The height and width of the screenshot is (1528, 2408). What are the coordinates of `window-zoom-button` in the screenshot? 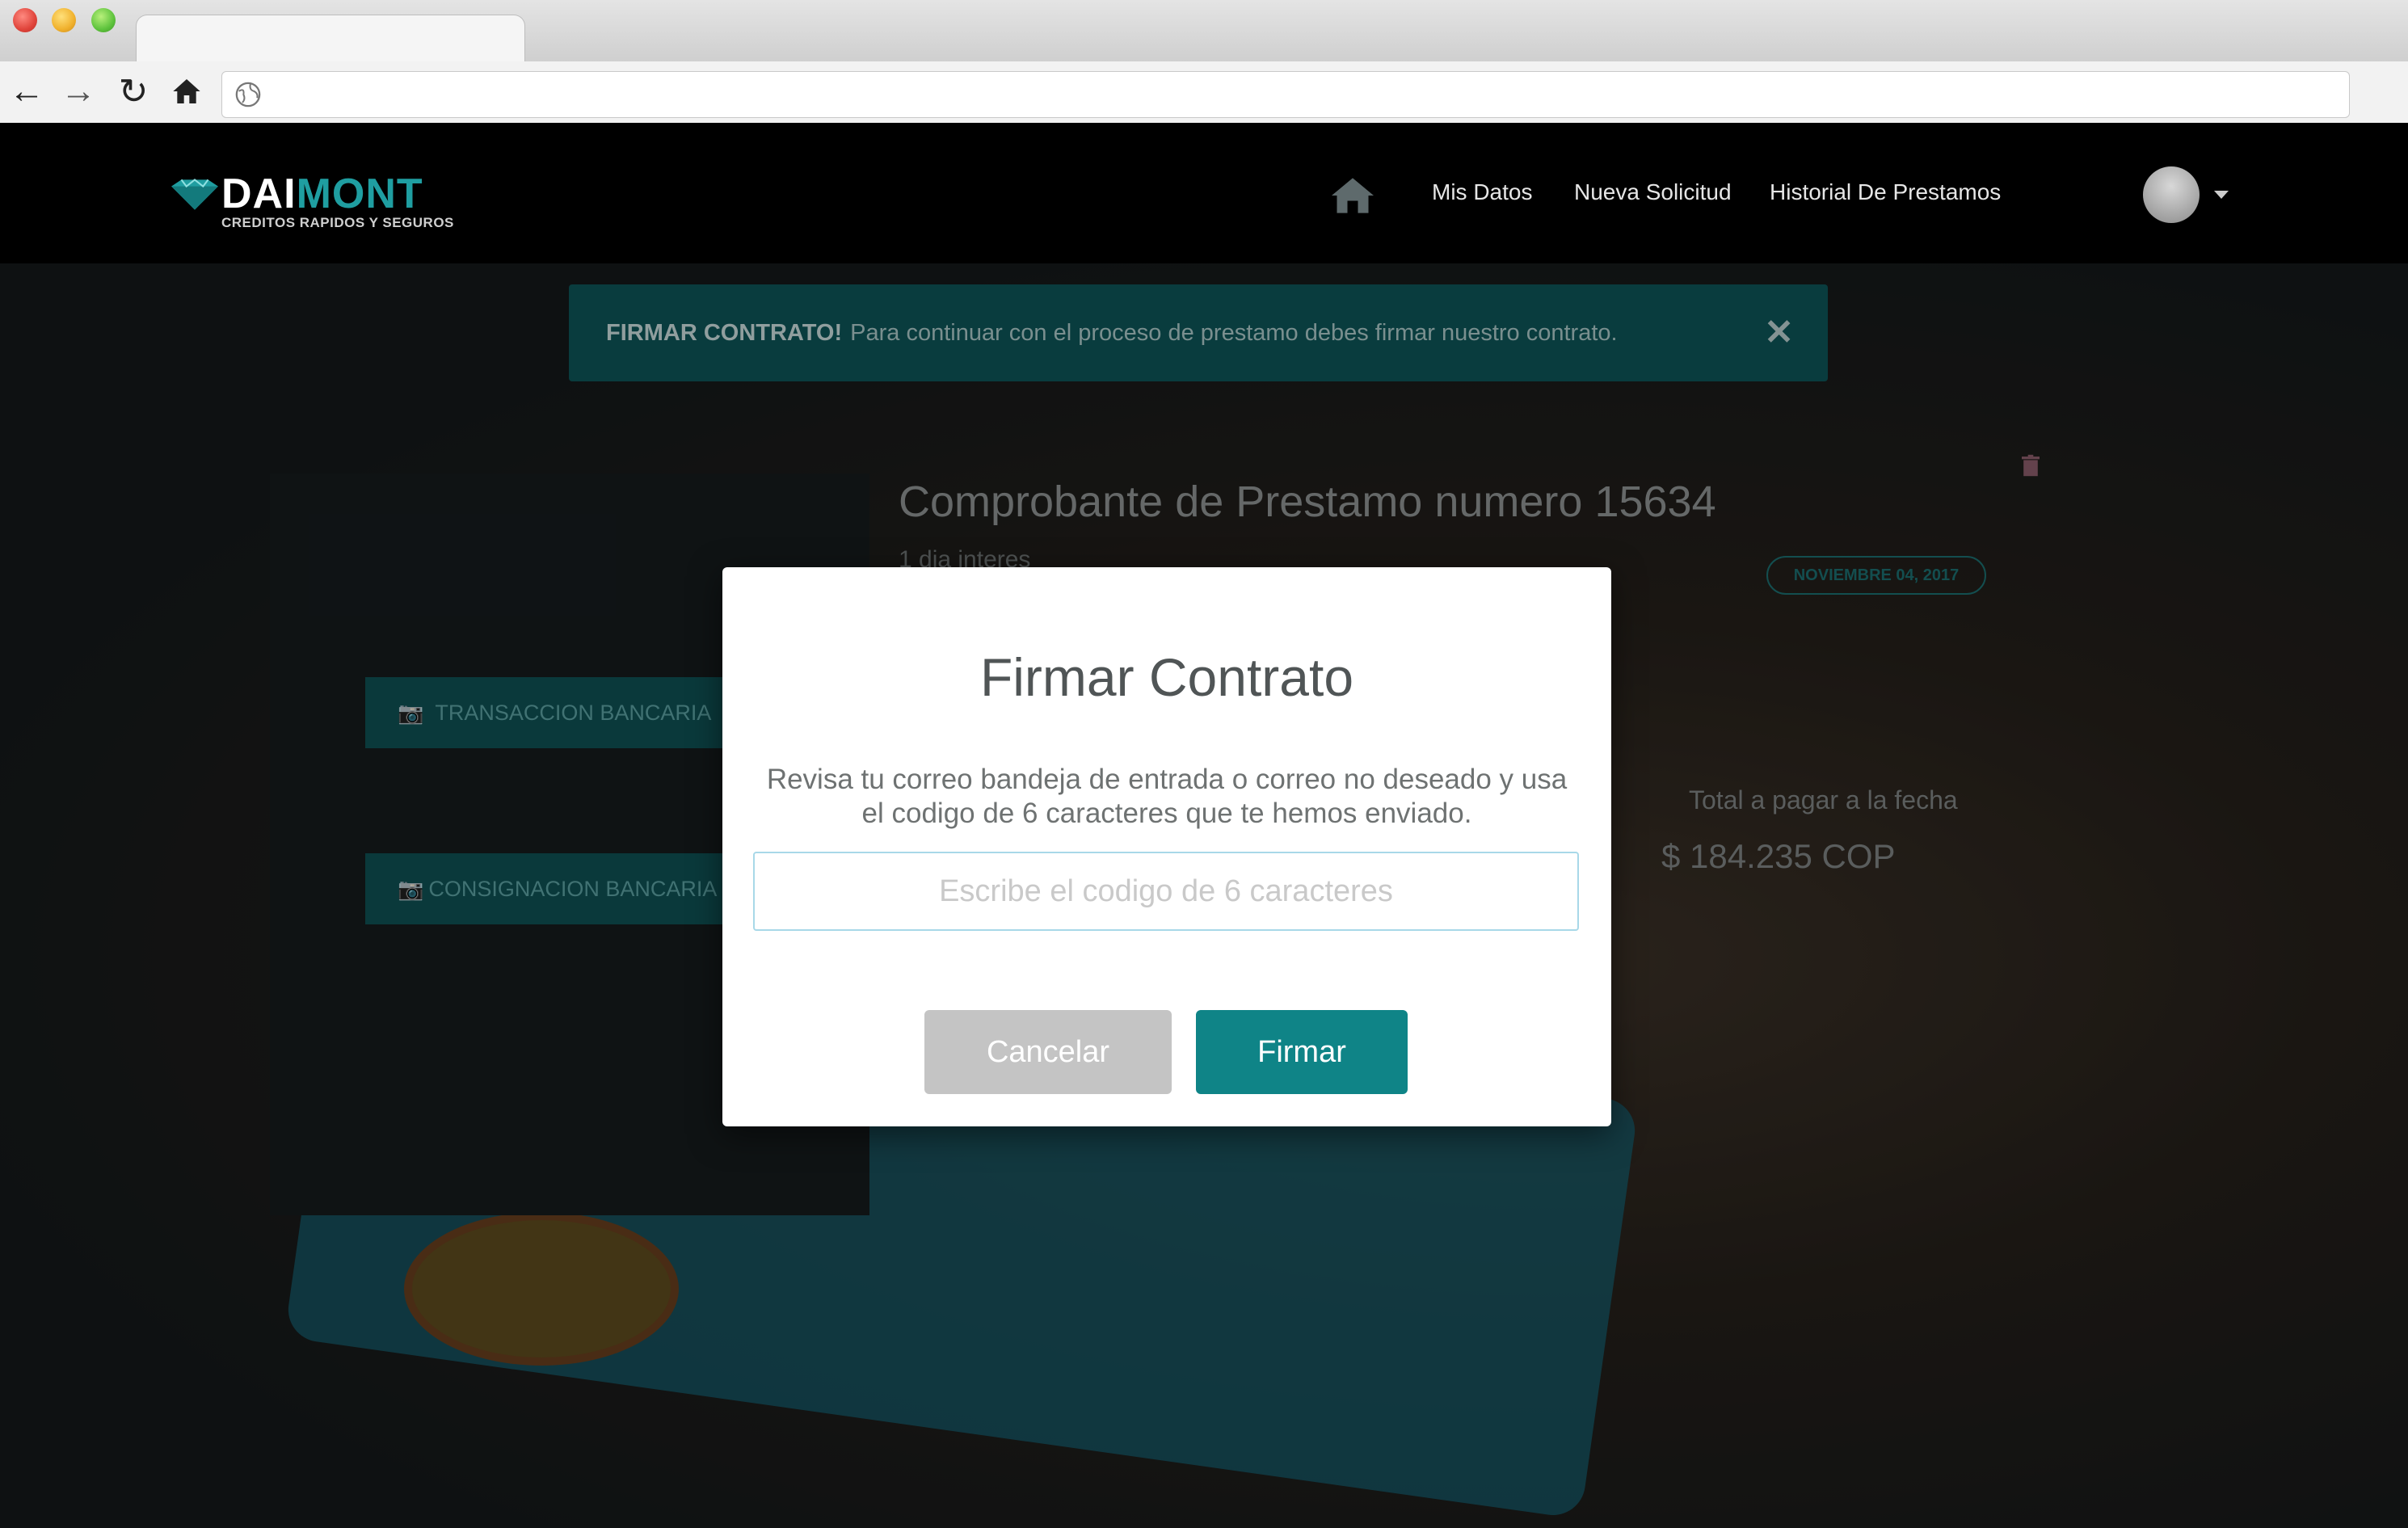 It's located at (103, 20).